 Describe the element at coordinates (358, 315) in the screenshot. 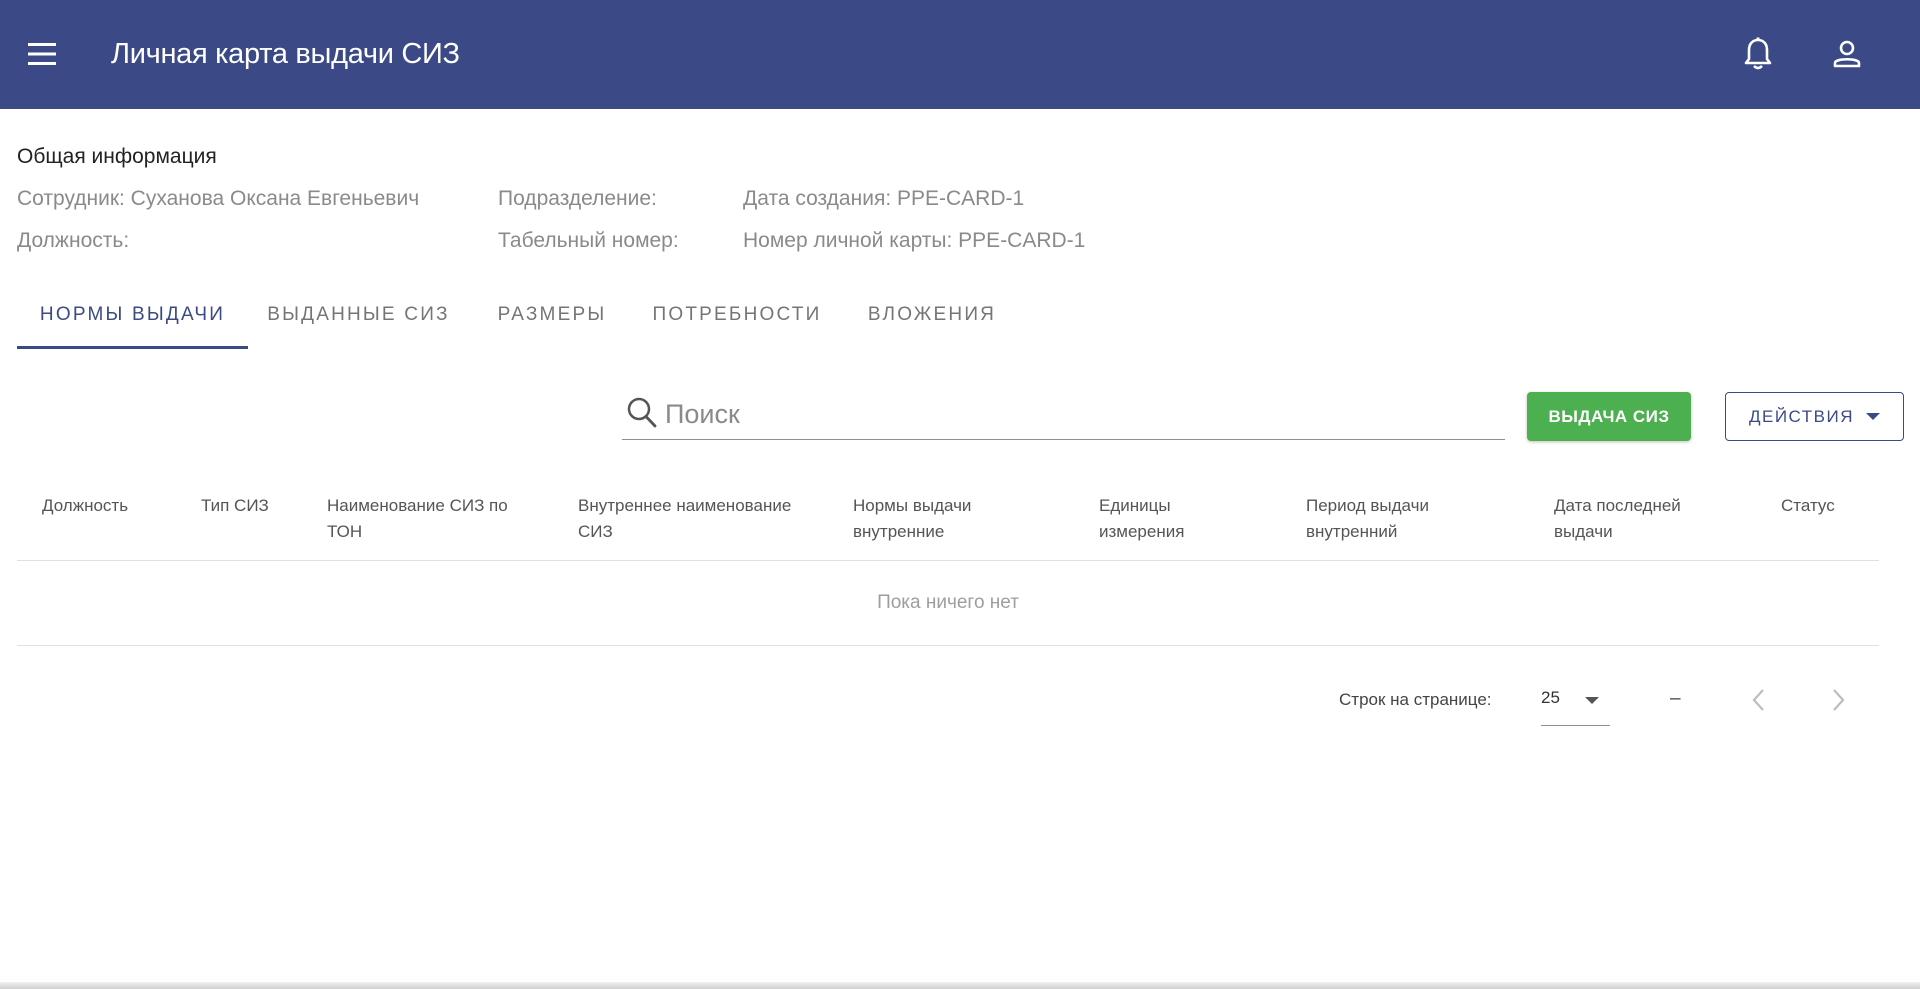

I see `tab-issued-ppe: Выданные СИЗ` at that location.